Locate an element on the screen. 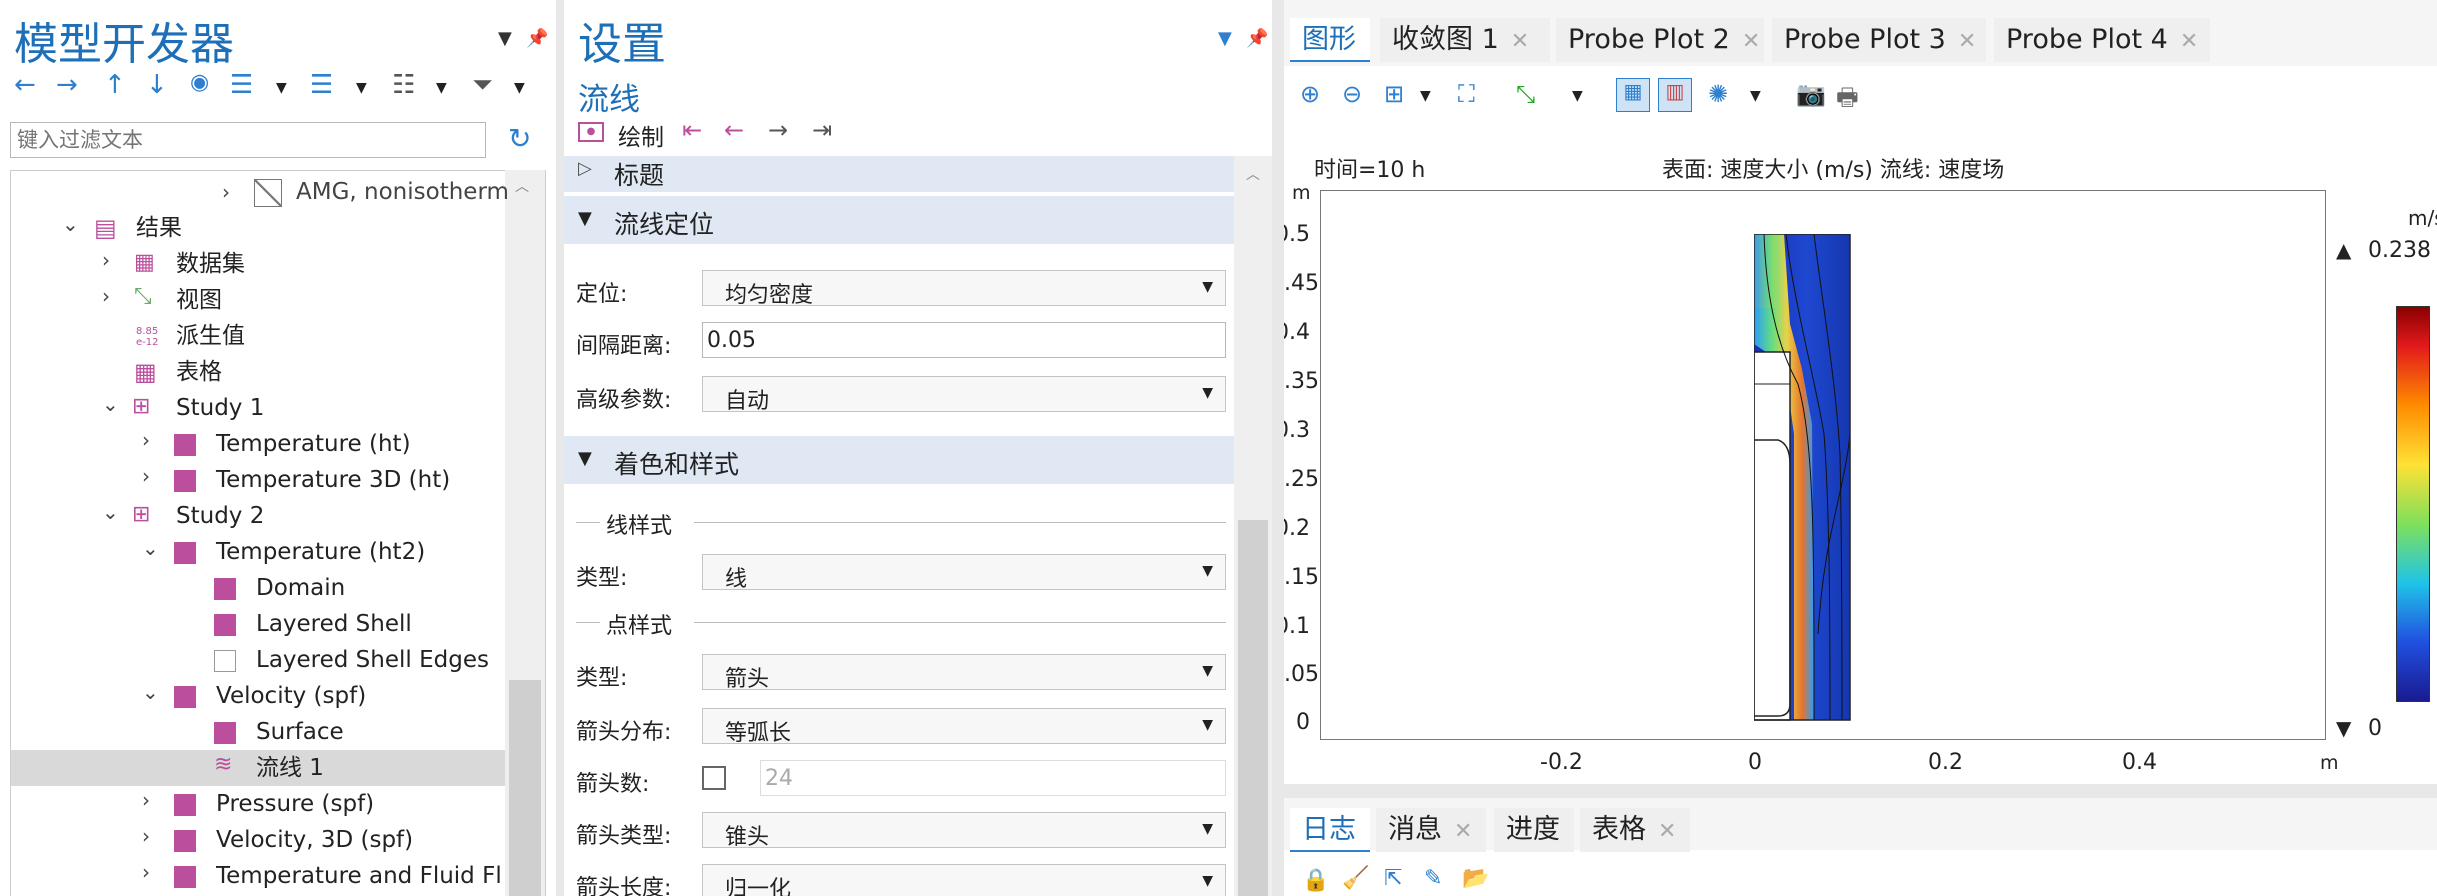  zoom-dropdown-icon: ▼ is located at coordinates (1425, 96).